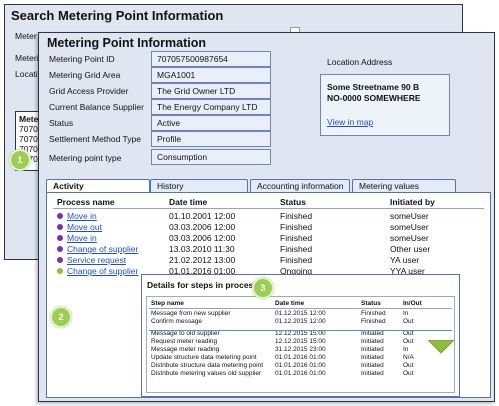 Image resolution: width=499 pixels, height=406 pixels. I want to click on col-header-step-name: Step name, so click(167, 303).